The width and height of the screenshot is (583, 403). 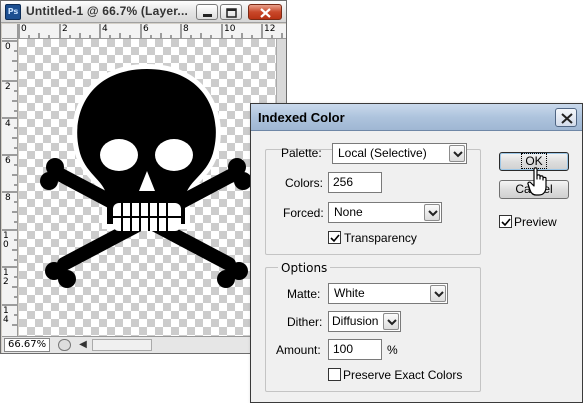 I want to click on amount-unit: %, so click(x=392, y=350).